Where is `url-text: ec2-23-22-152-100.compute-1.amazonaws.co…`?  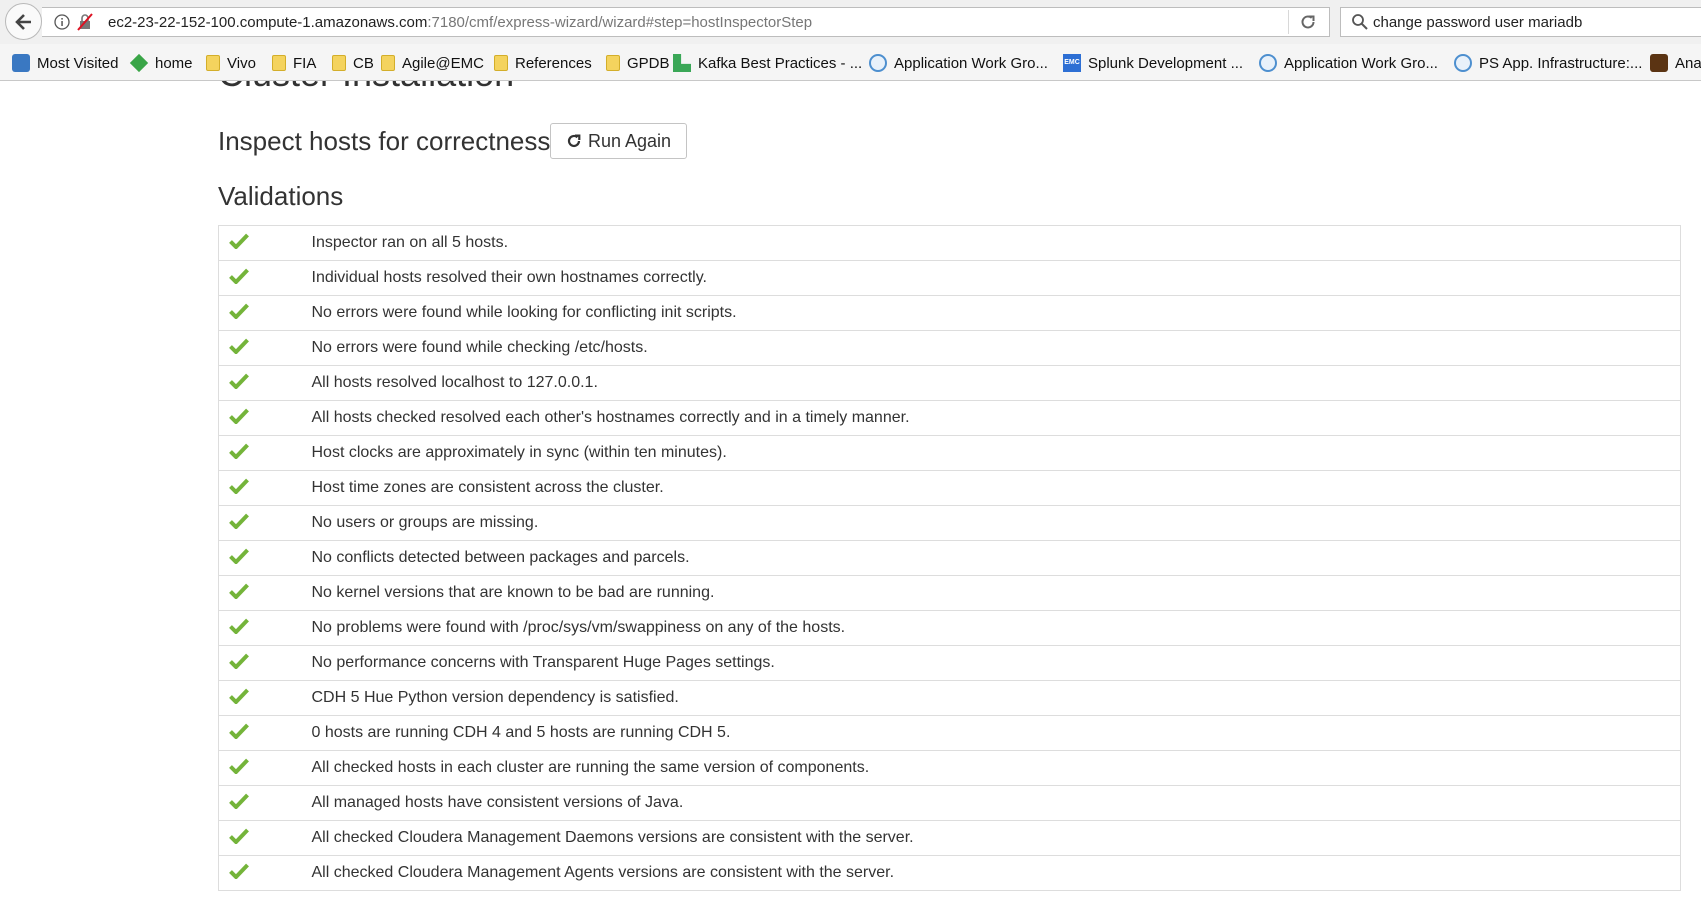
url-text: ec2-23-22-152-100.compute-1.amazonaws.co… is located at coordinates (460, 22).